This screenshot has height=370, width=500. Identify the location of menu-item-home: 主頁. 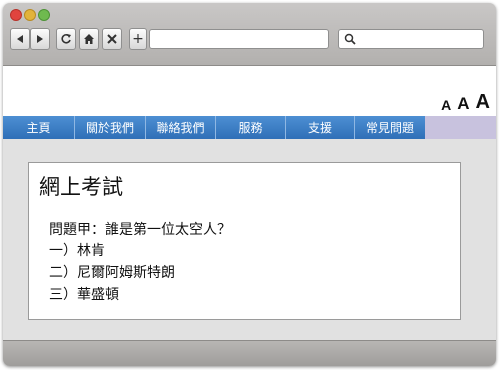
(39, 127).